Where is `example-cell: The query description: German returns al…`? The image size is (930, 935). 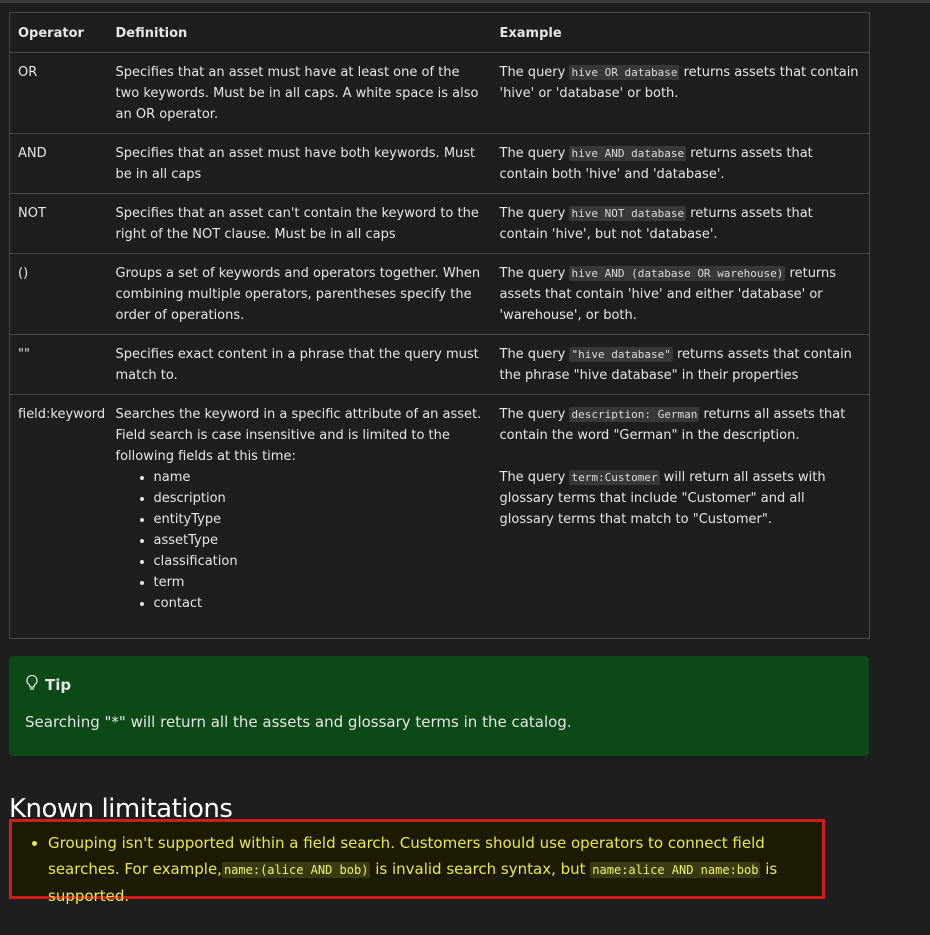
example-cell: The query description: German returns al… is located at coordinates (680, 516).